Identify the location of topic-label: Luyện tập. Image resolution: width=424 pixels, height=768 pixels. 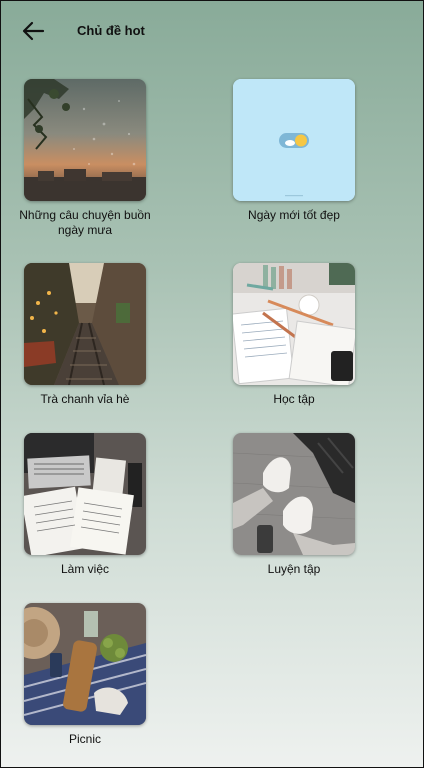
(294, 569).